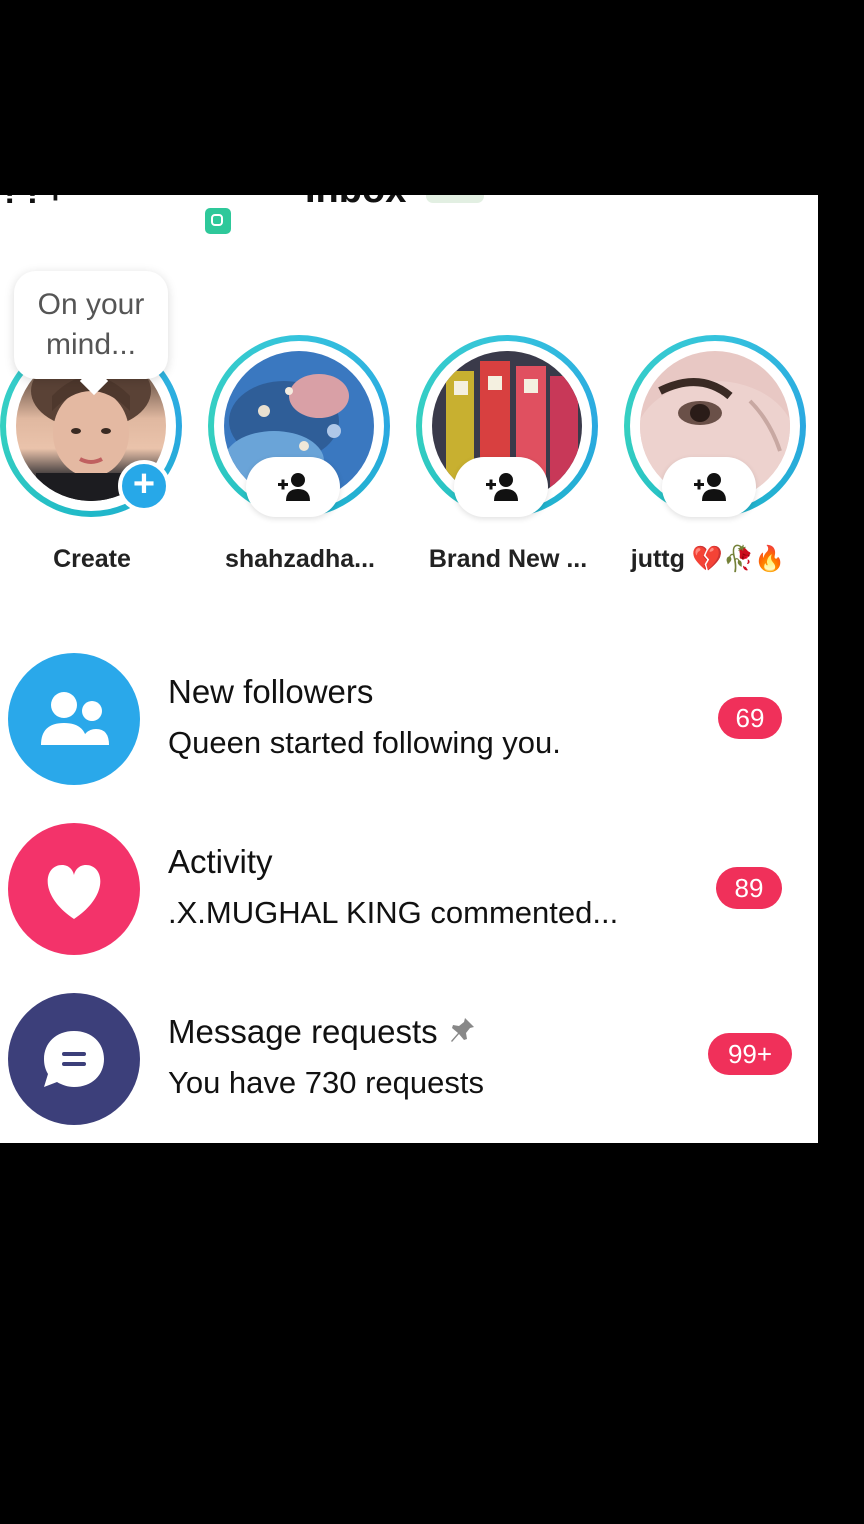 The image size is (864, 1524). What do you see at coordinates (92, 559) in the screenshot?
I see `story-name: Create` at bounding box center [92, 559].